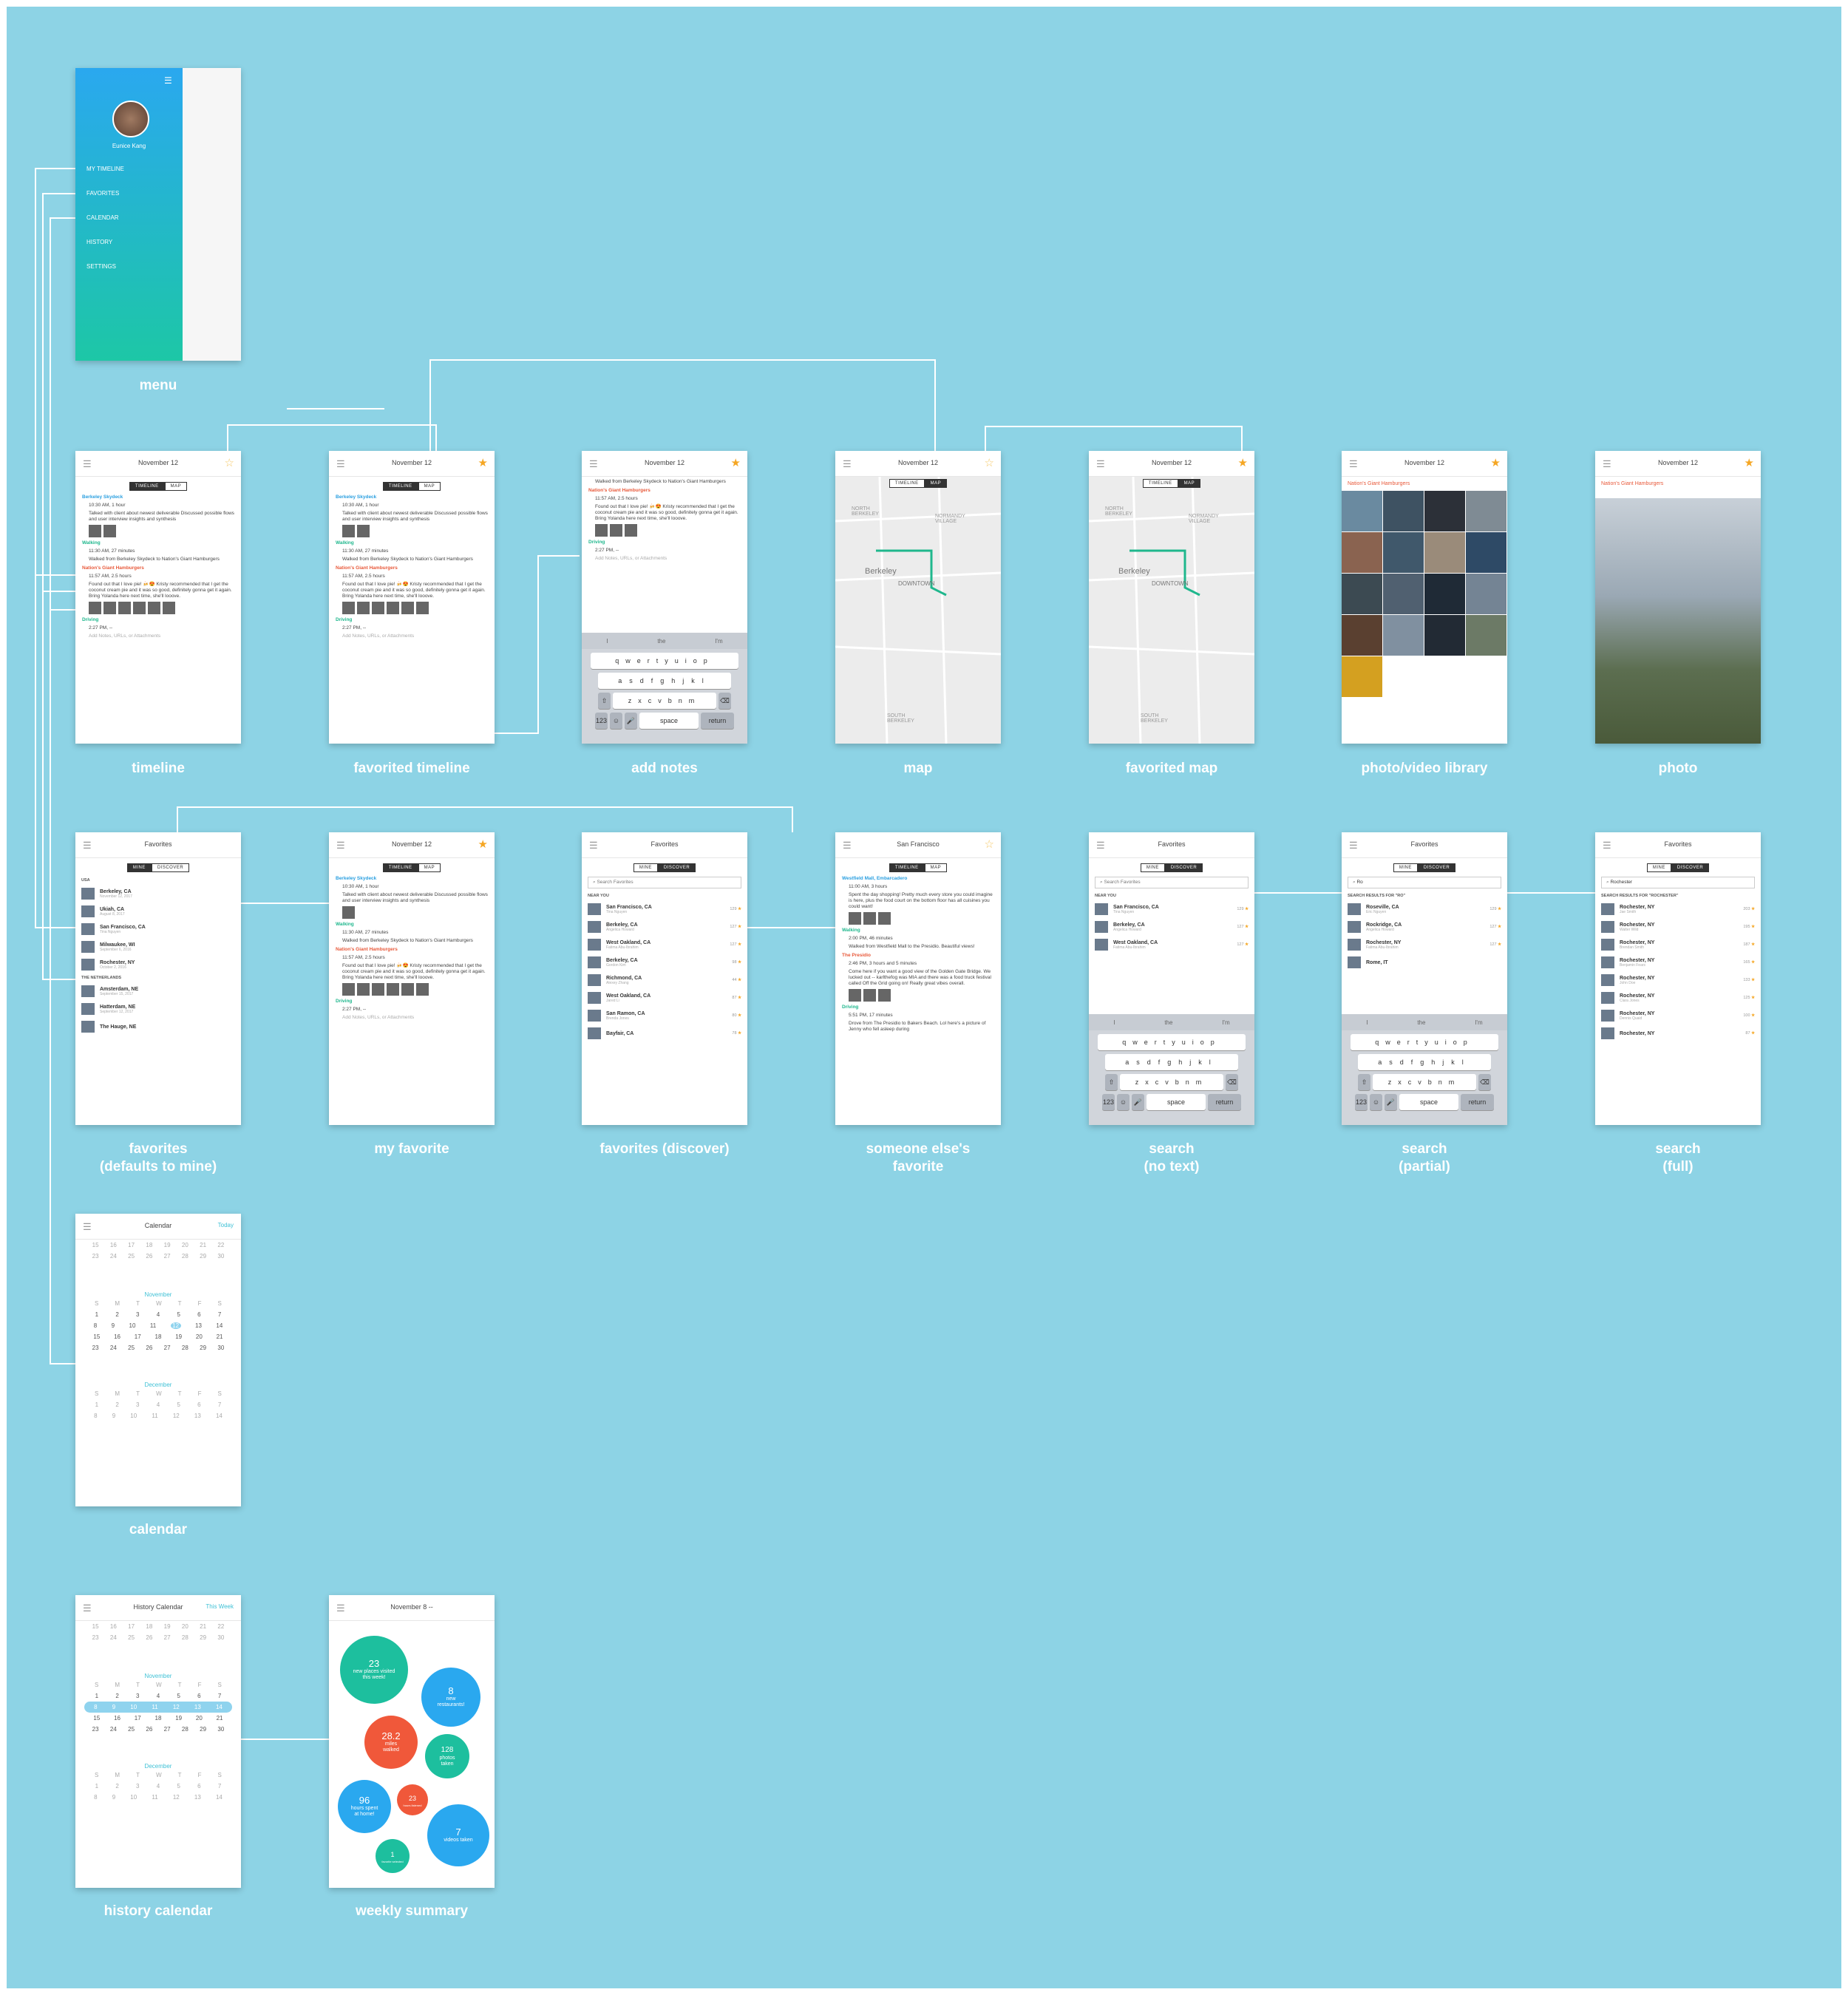 This screenshot has height=1995, width=1848. What do you see at coordinates (203, 1256) in the screenshot?
I see `day: 29` at bounding box center [203, 1256].